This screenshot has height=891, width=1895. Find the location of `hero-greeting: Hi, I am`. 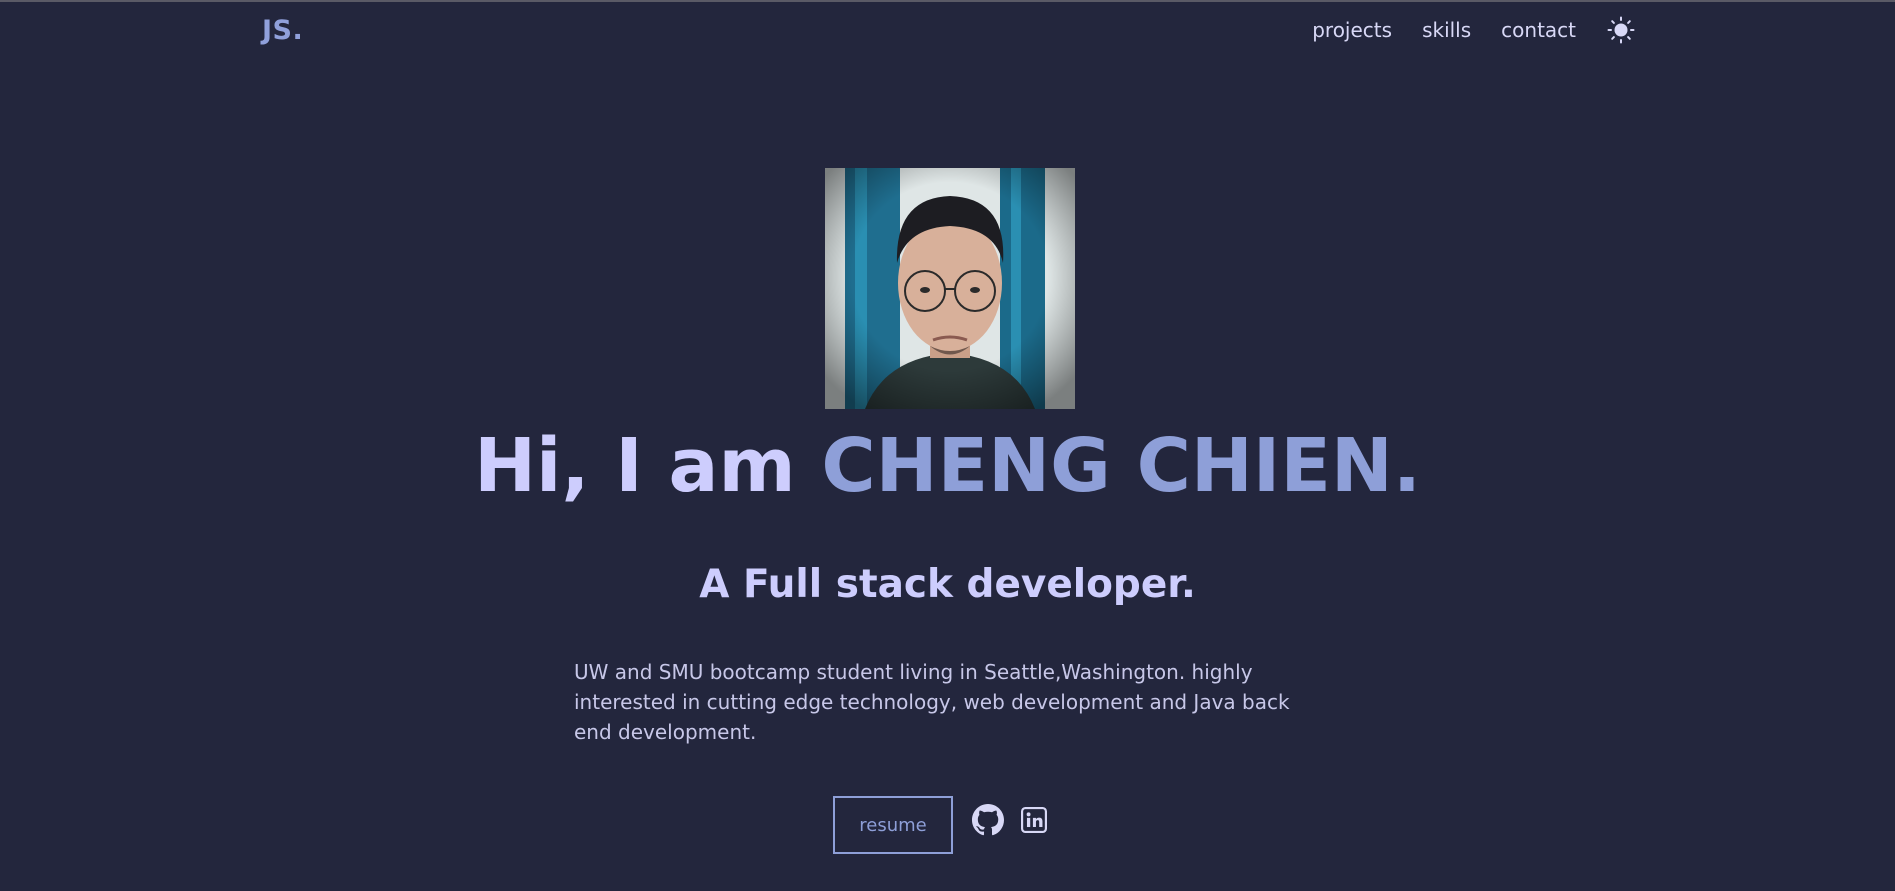

hero-greeting: Hi, I am is located at coordinates (635, 466).